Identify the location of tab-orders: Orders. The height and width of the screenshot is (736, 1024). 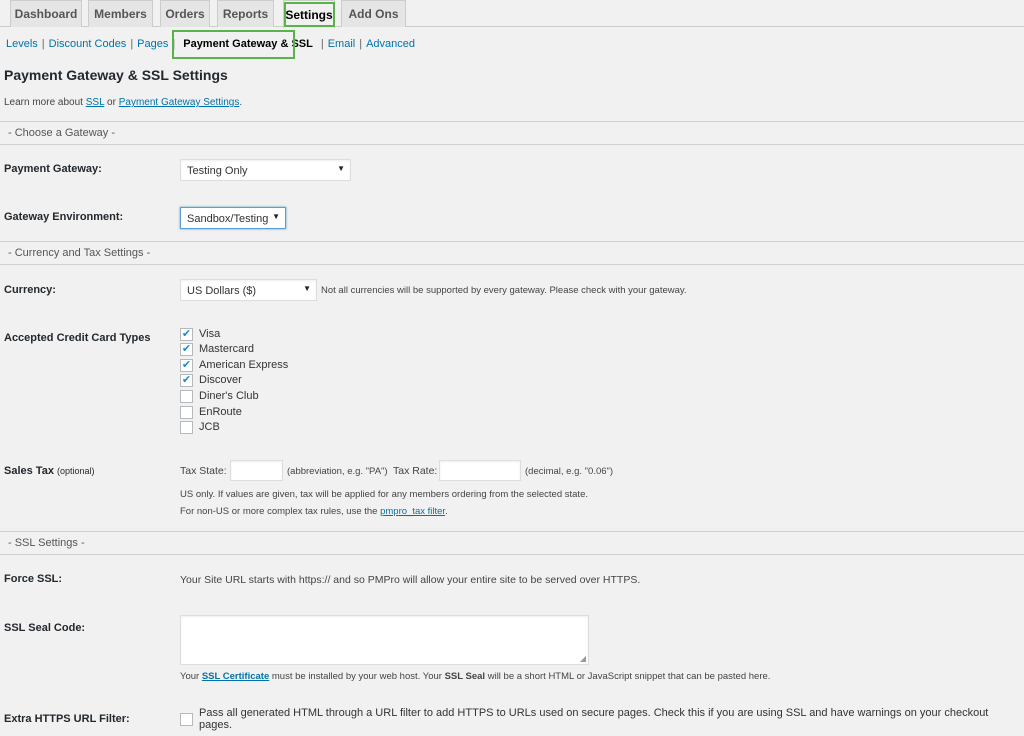
(185, 13).